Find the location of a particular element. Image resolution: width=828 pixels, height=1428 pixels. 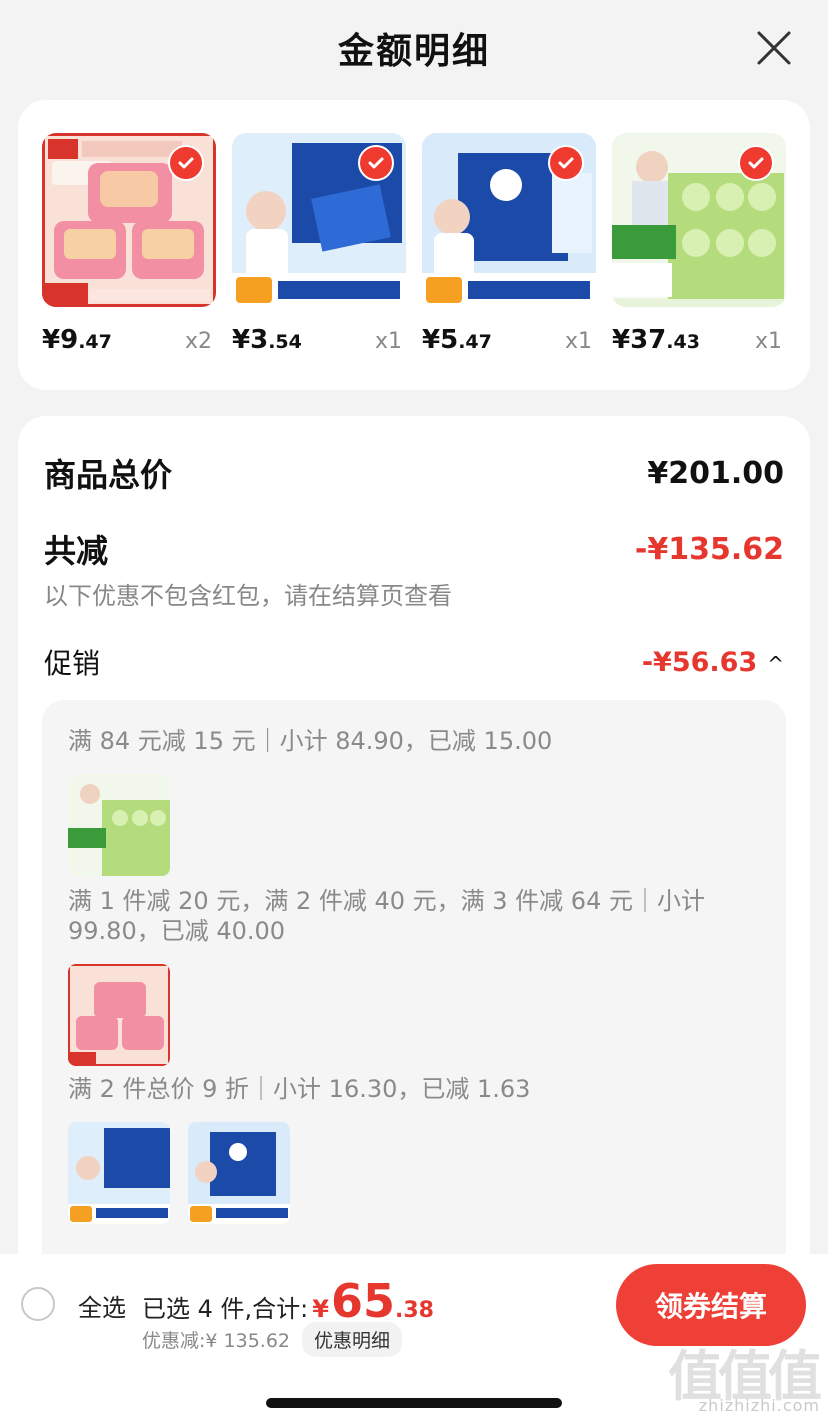

product-item: ¥9.47 x2 is located at coordinates (129, 244).